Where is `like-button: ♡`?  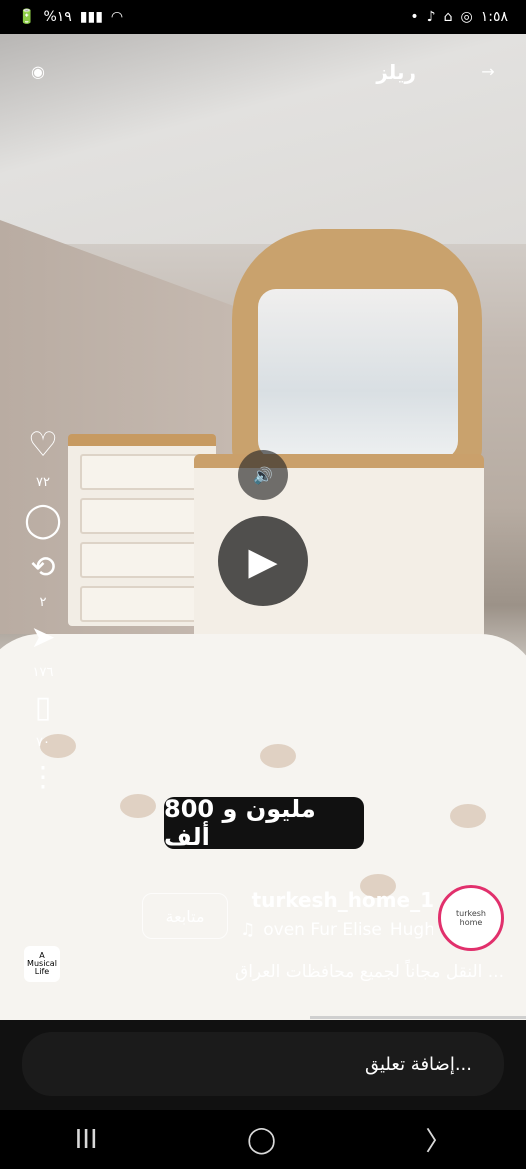
like-button: ♡ is located at coordinates (43, 445).